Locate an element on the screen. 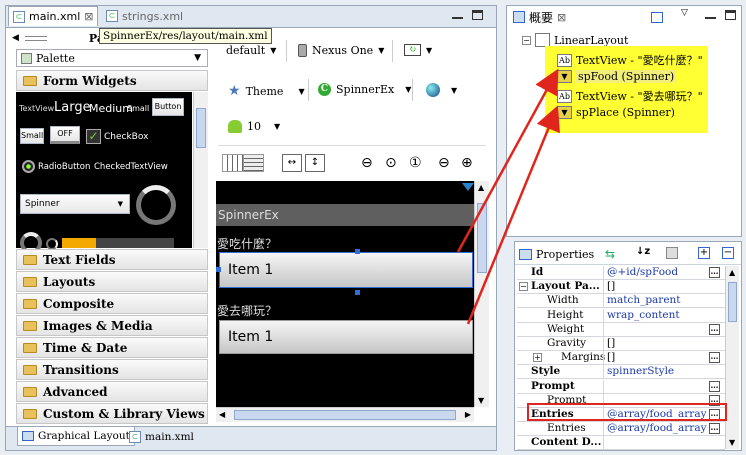 This screenshot has width=746, height=455. arrow-place is located at coordinates (513, 215).